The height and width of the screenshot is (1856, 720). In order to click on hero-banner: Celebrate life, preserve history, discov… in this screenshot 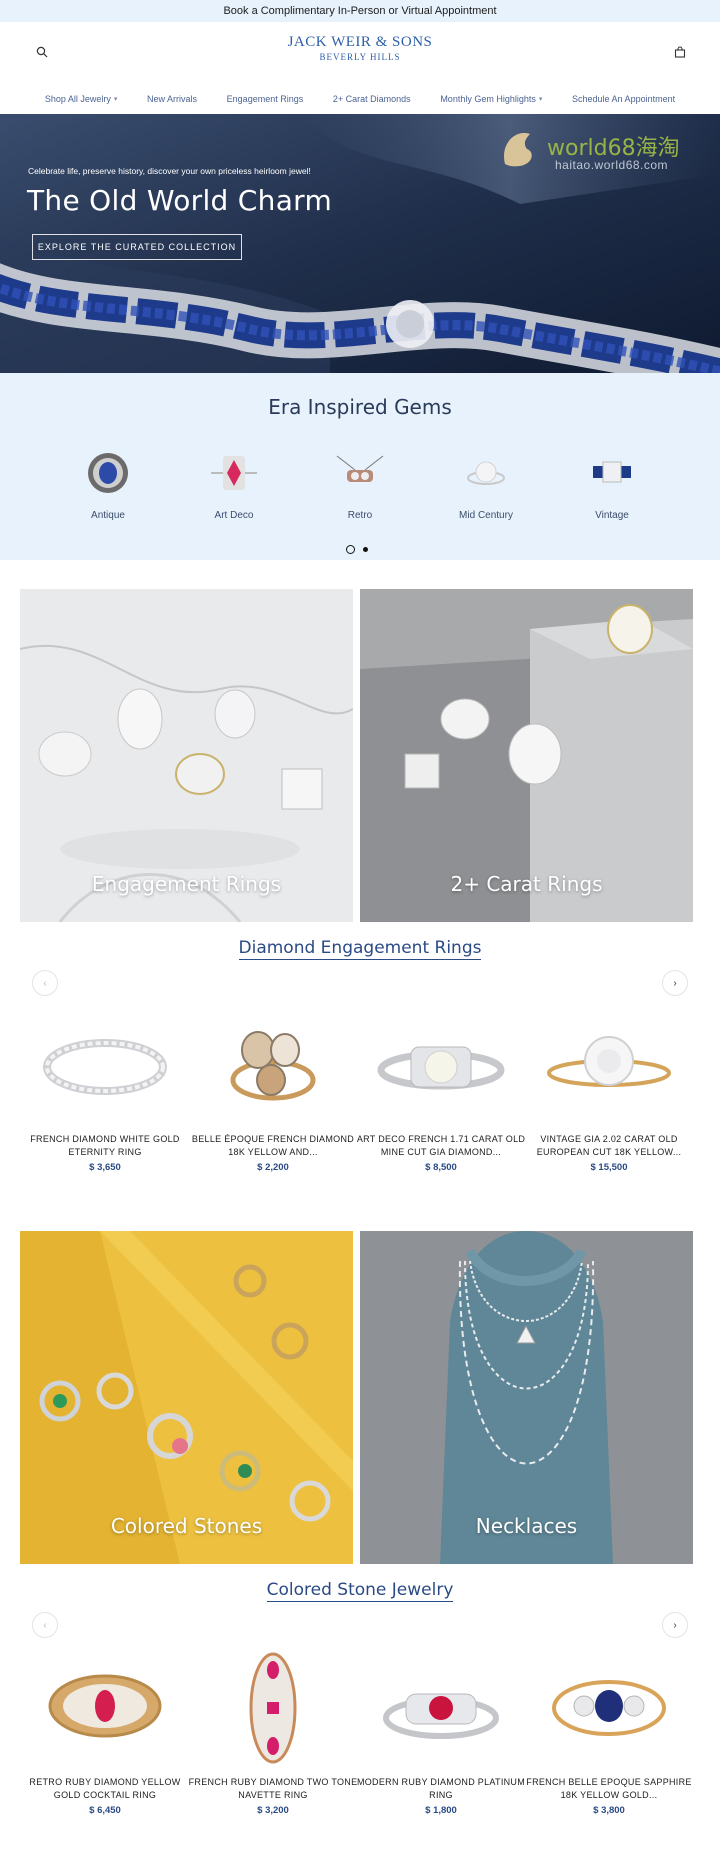, I will do `click(360, 243)`.